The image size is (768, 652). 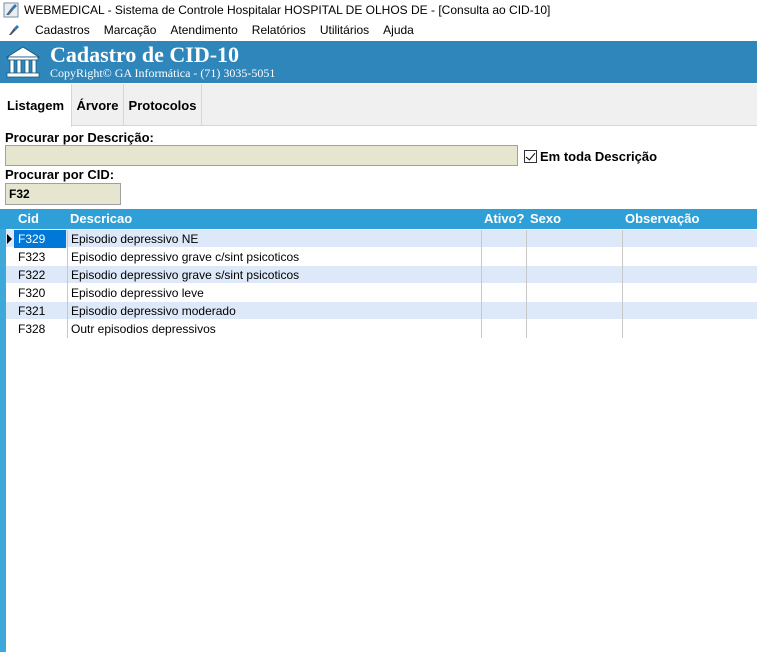 What do you see at coordinates (274, 329) in the screenshot?
I see `cell-descricao: Outr episodios depressivos` at bounding box center [274, 329].